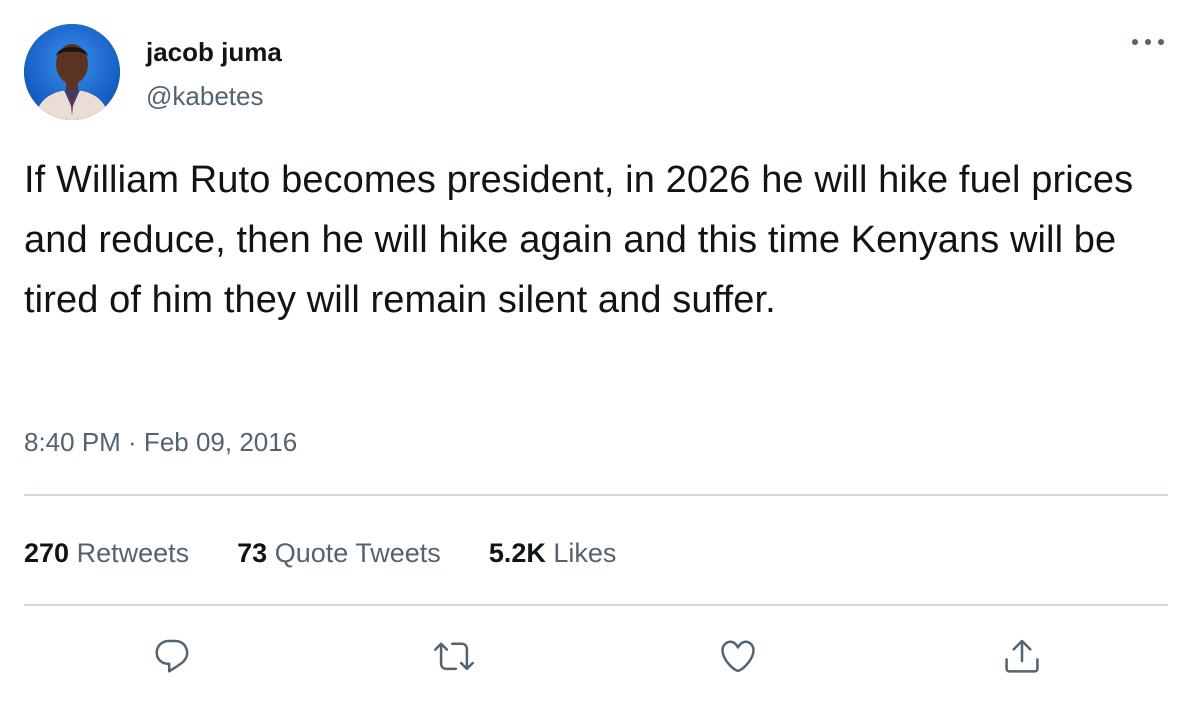 The height and width of the screenshot is (728, 1192). I want to click on reply-icon, so click(172, 656).